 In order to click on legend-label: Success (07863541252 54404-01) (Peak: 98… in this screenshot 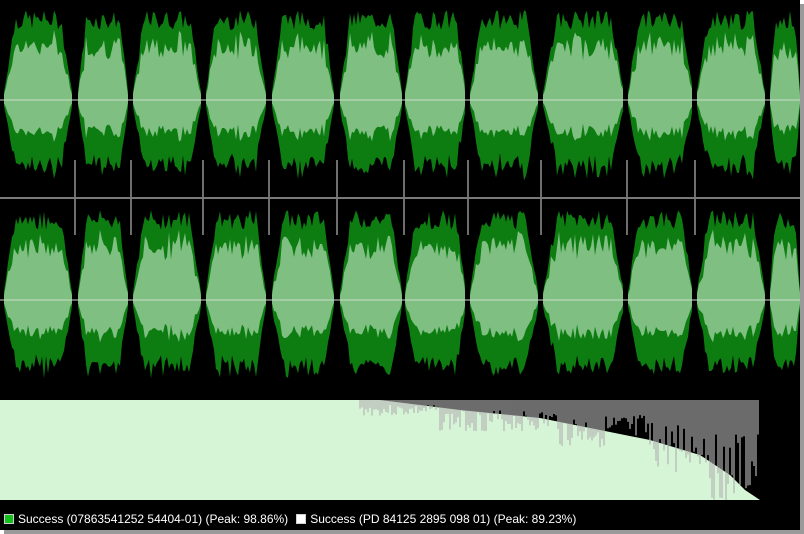, I will do `click(153, 519)`.